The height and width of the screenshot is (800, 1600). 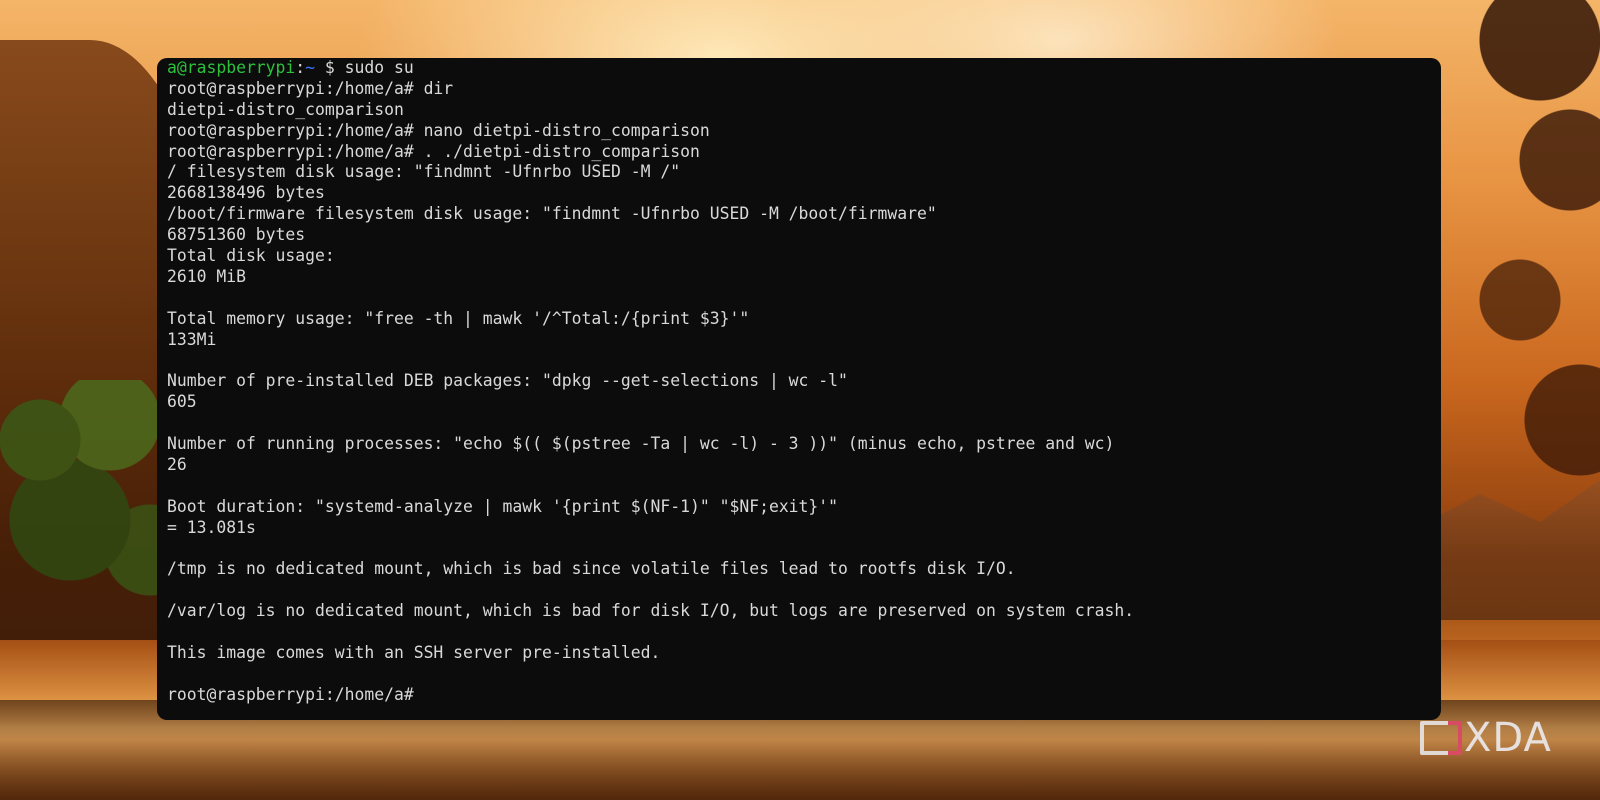 What do you see at coordinates (231, 67) in the screenshot?
I see `prompt-user-host: a@raspberrypi` at bounding box center [231, 67].